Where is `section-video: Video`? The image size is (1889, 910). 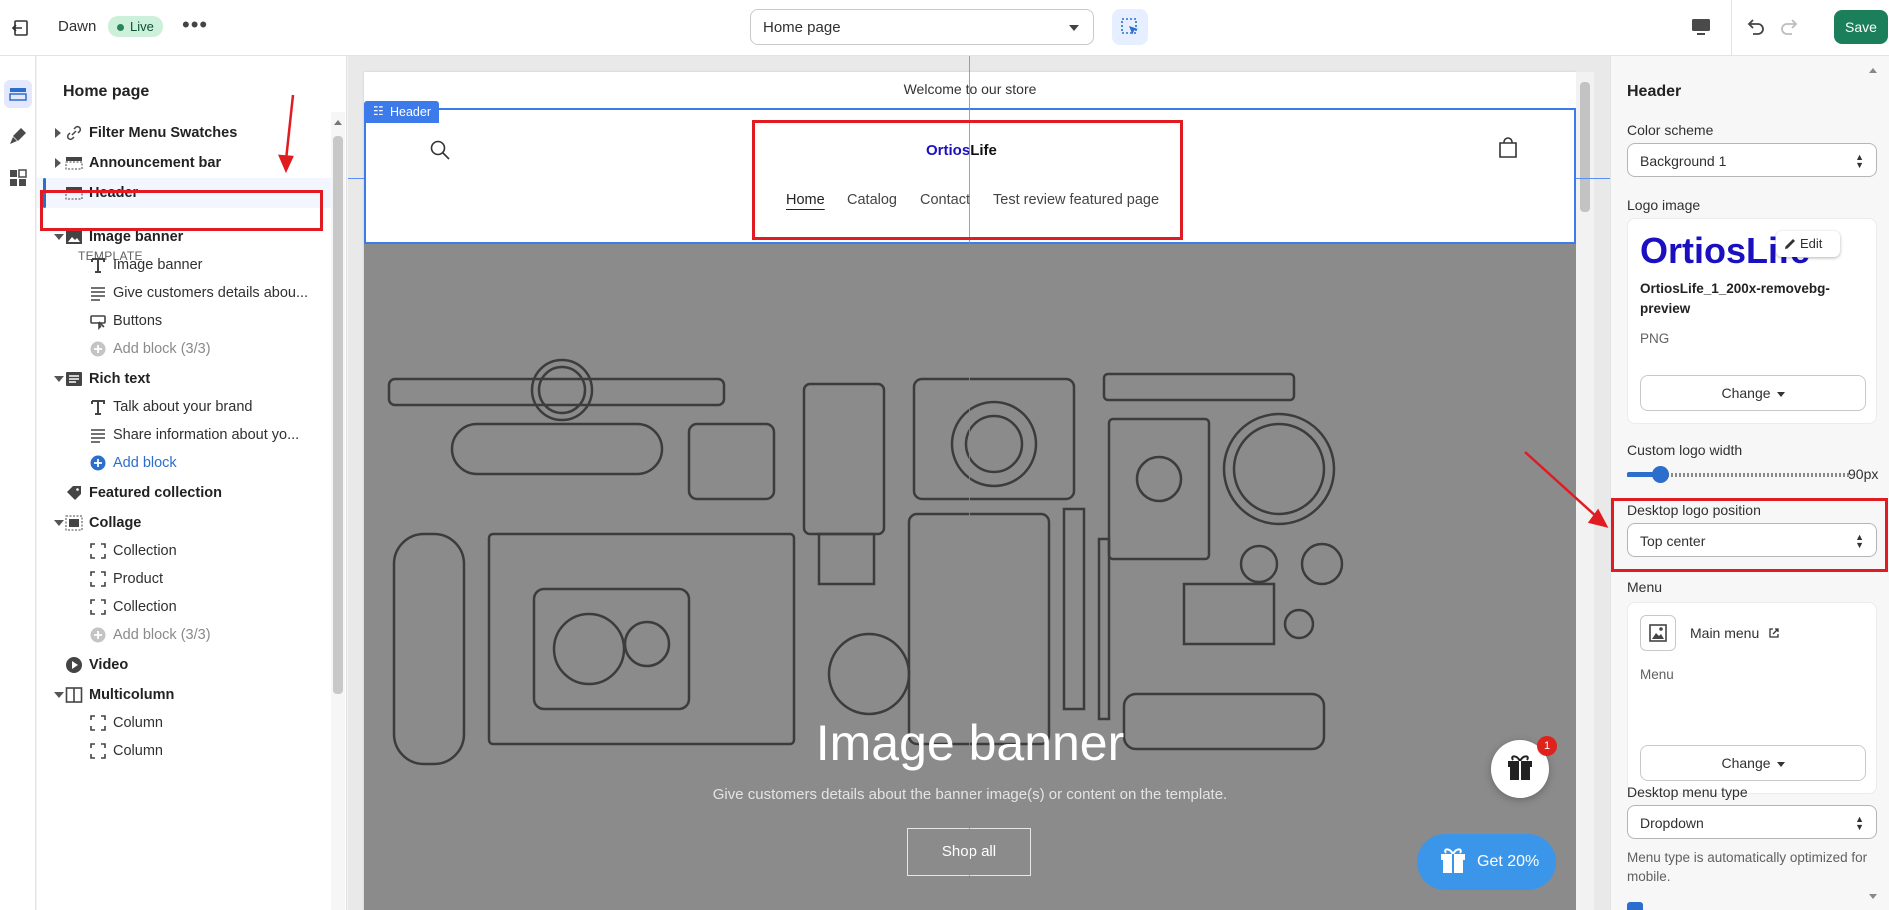
section-video: Video is located at coordinates (184, 665).